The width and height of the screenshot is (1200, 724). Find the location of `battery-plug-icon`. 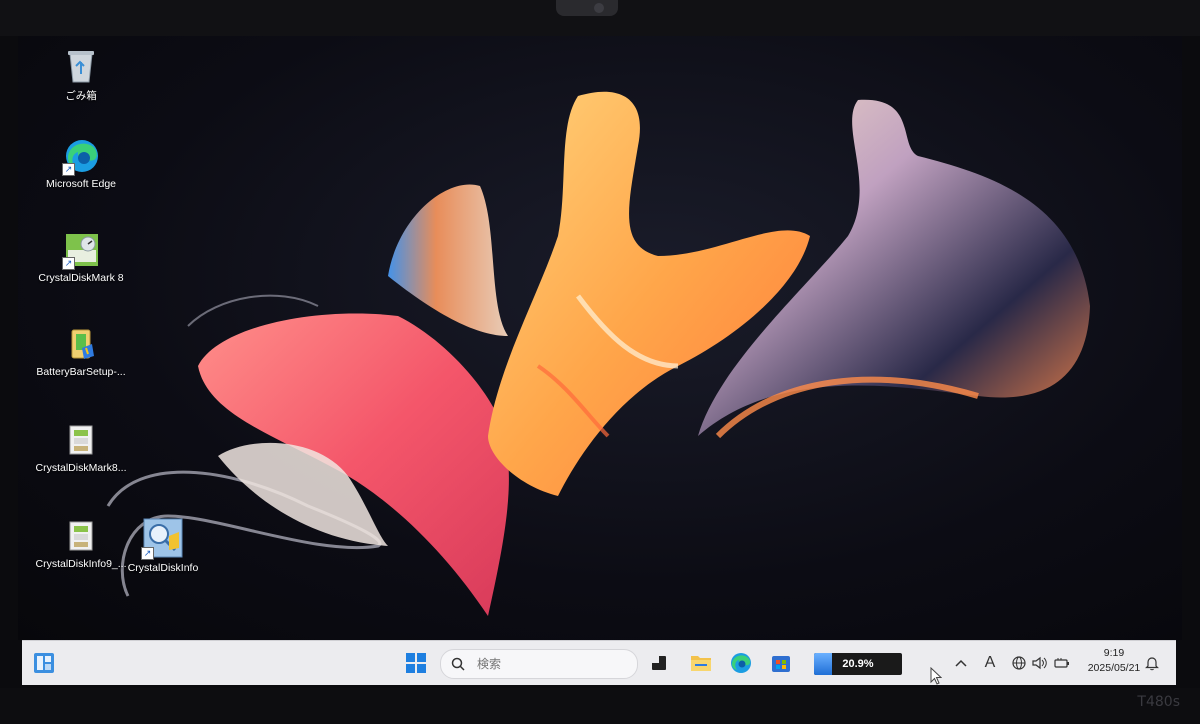

battery-plug-icon is located at coordinates (1061, 663).